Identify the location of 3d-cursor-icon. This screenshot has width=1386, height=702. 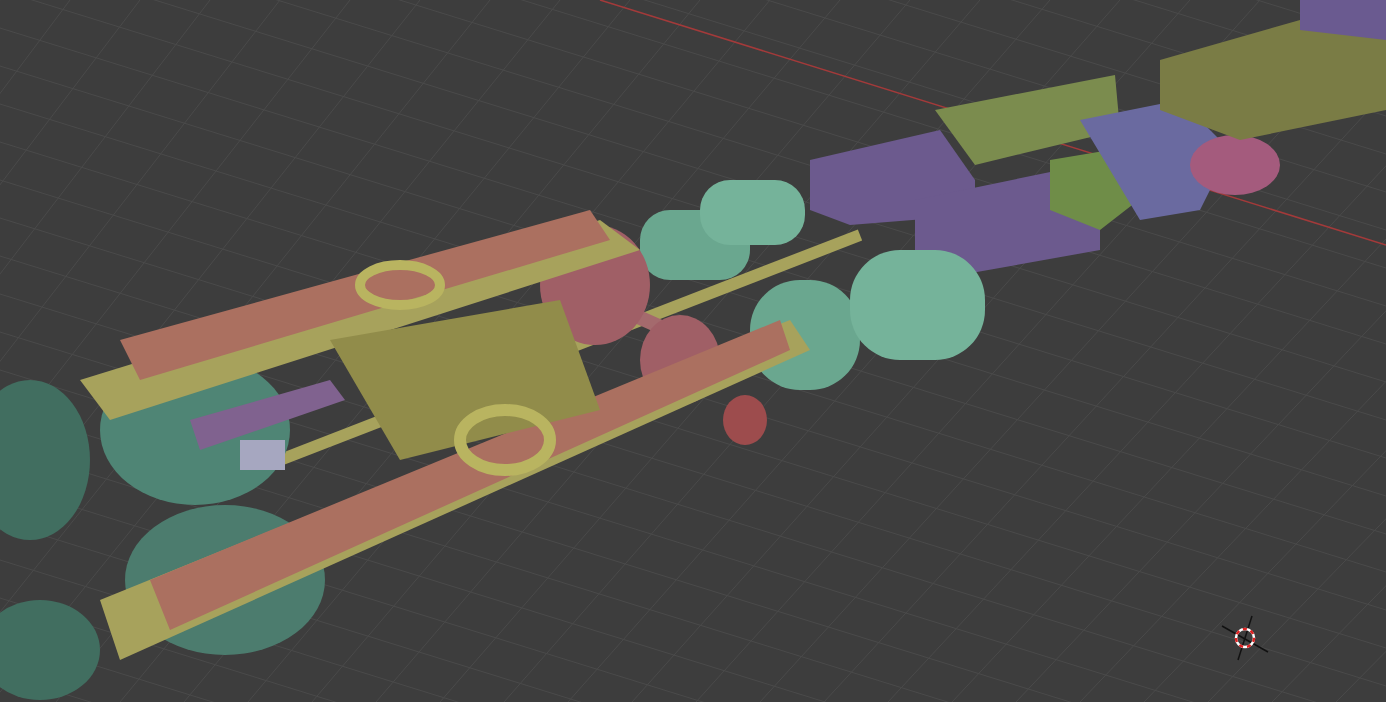
(1245, 638).